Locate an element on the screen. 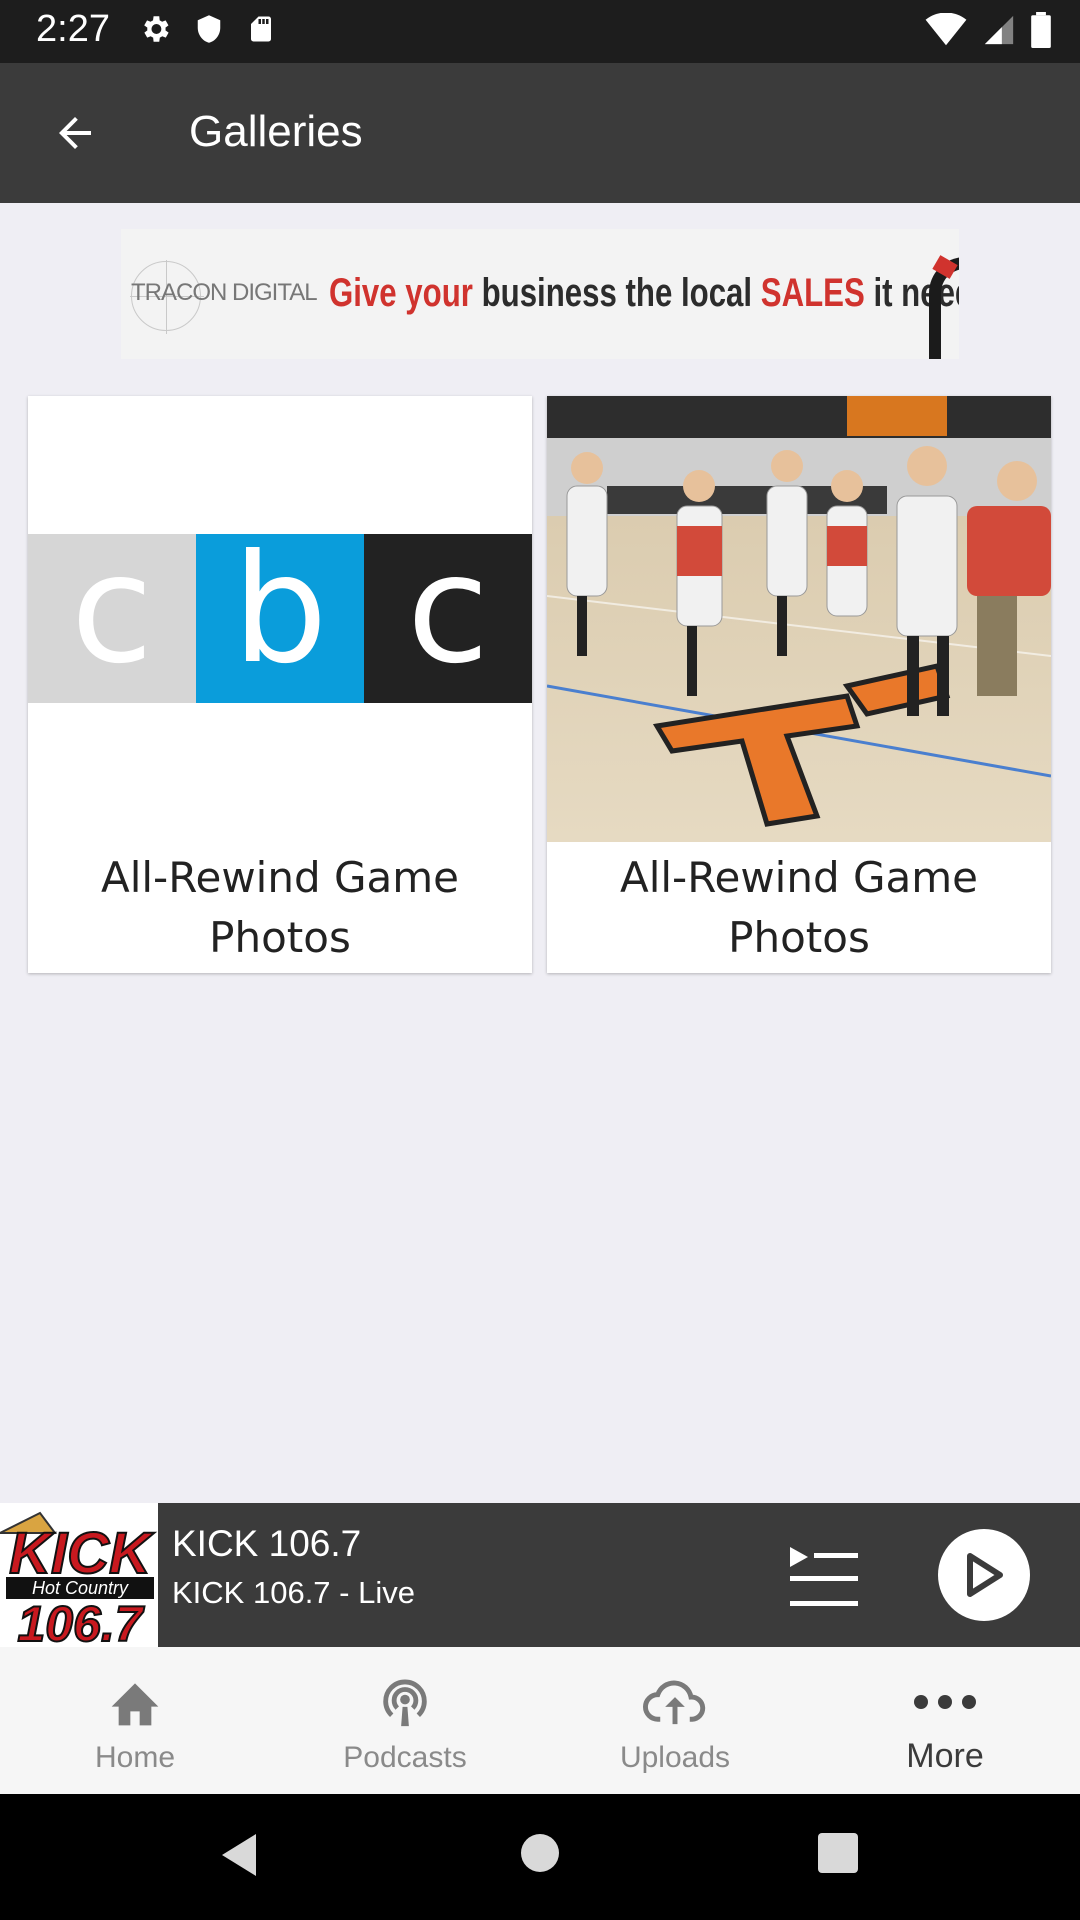  banner-text-part2: business the local is located at coordinates (616, 293).